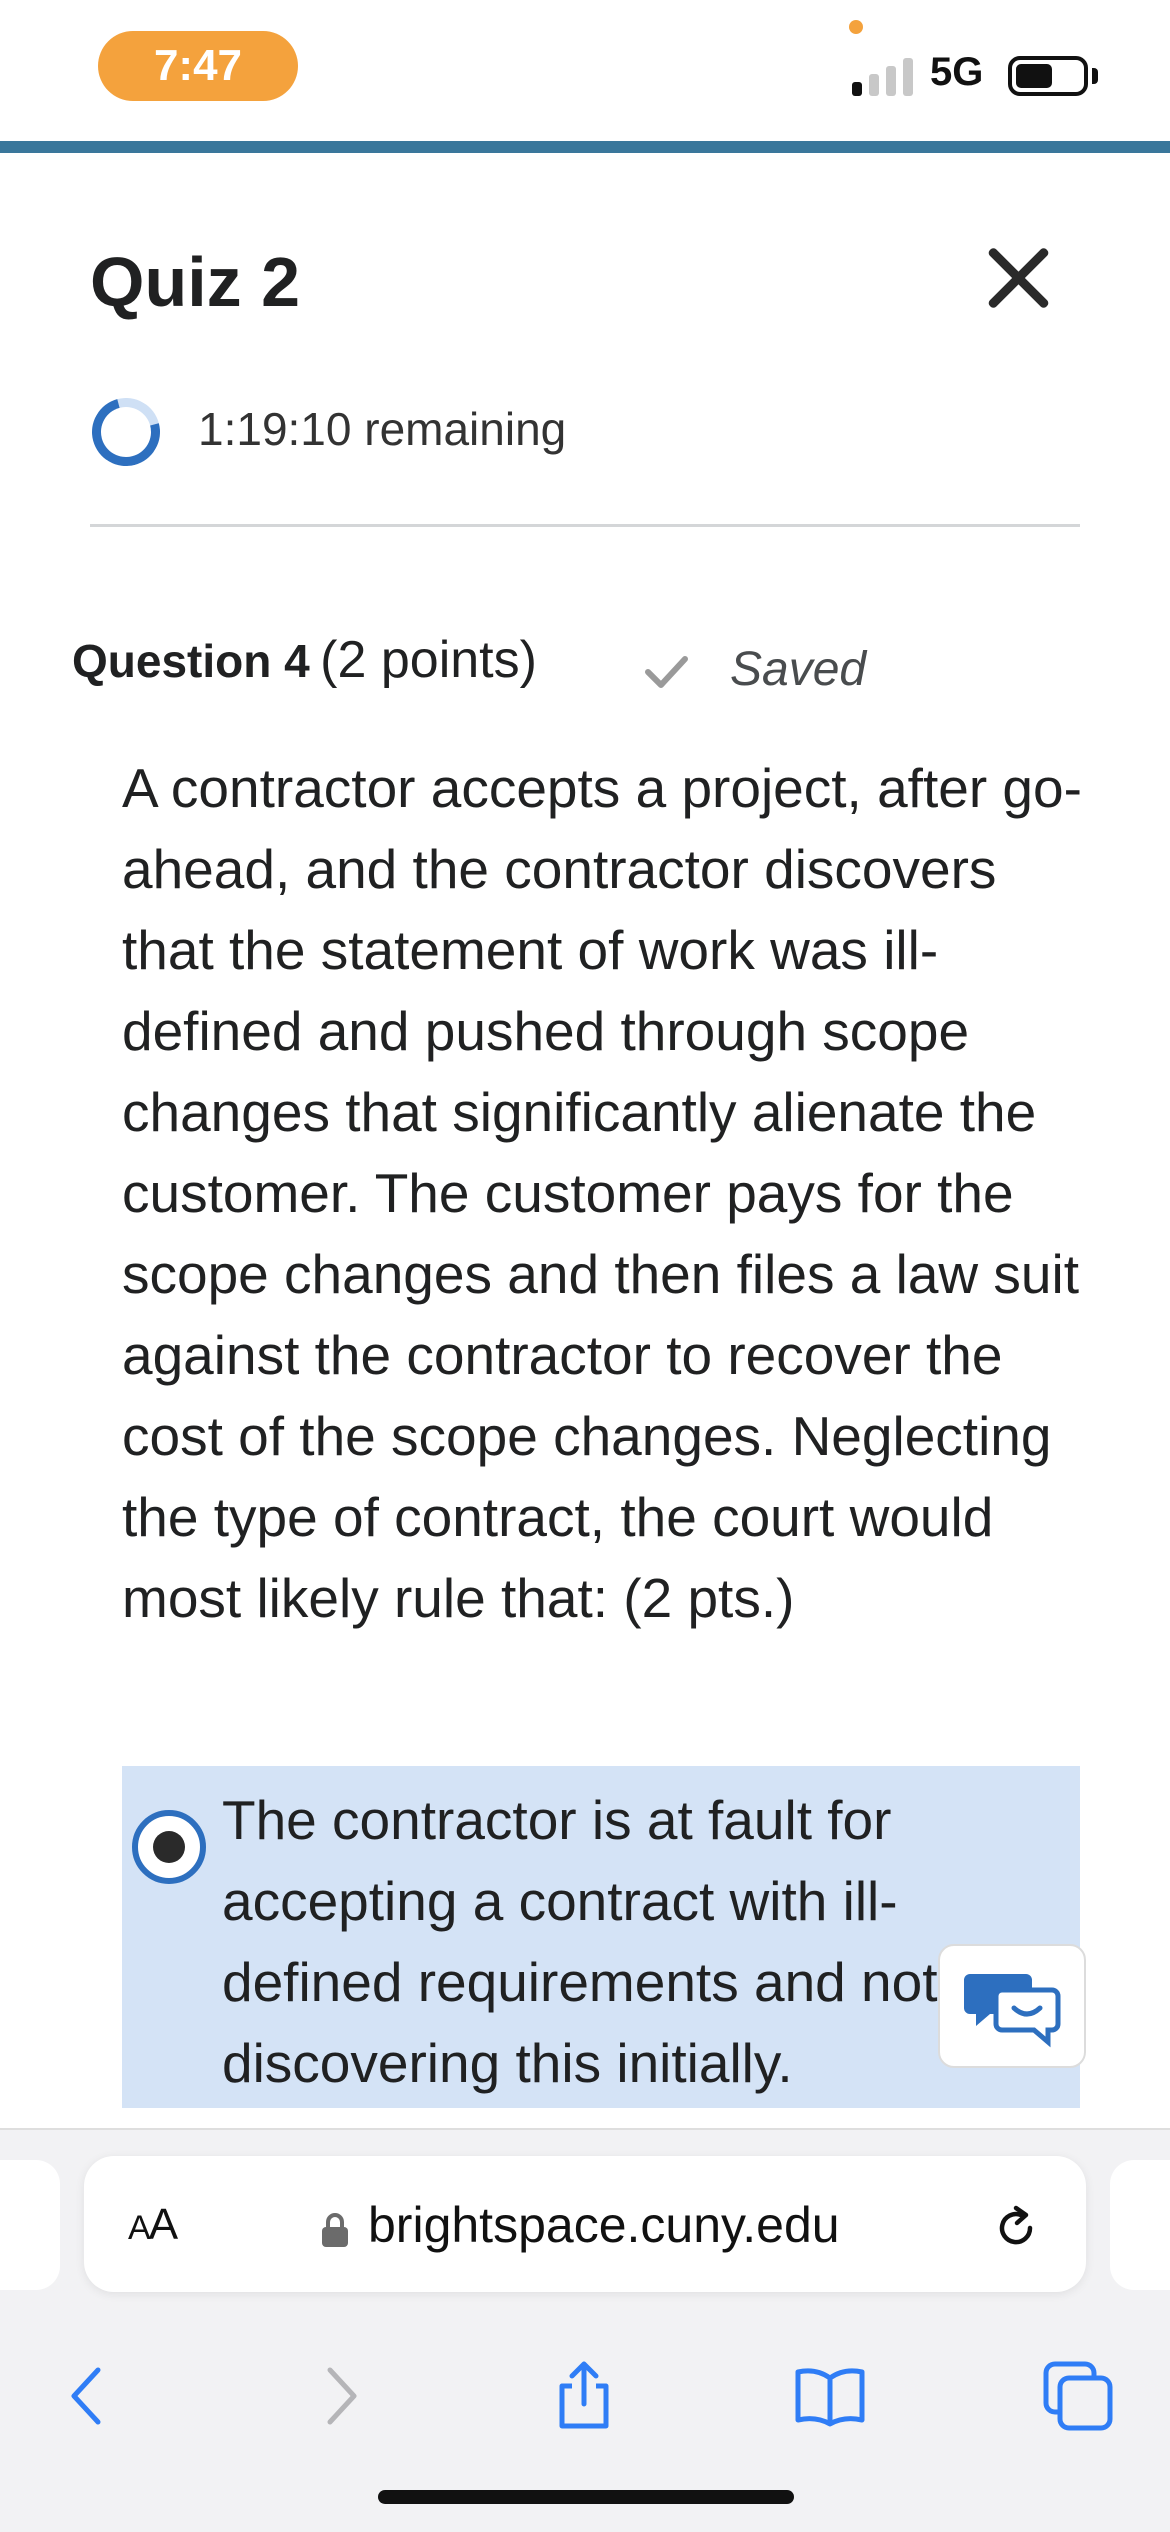 The image size is (1170, 2532). What do you see at coordinates (1012, 2011) in the screenshot?
I see `chat-bubbles-icon` at bounding box center [1012, 2011].